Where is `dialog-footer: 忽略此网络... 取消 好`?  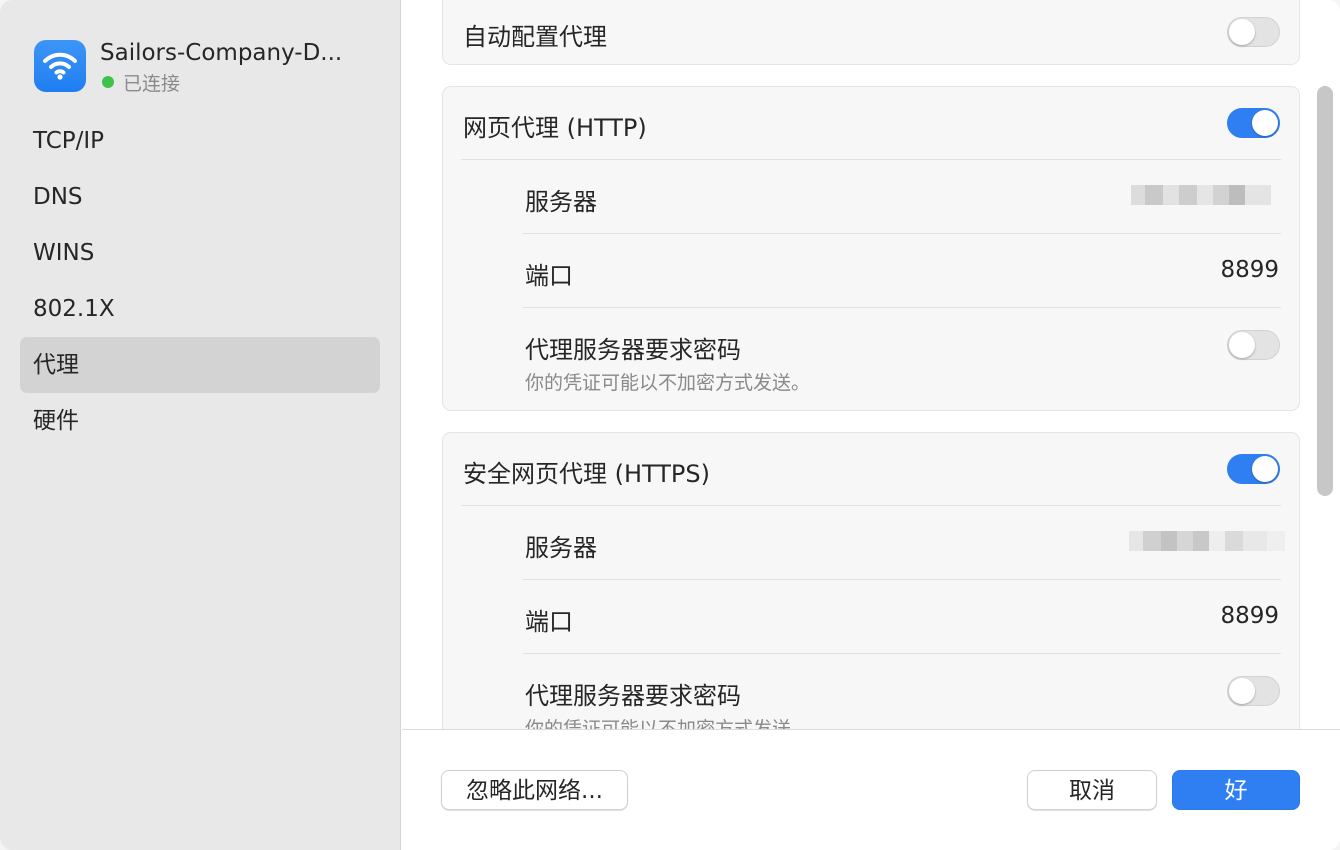
dialog-footer: 忽略此网络... 取消 好 is located at coordinates (871, 789).